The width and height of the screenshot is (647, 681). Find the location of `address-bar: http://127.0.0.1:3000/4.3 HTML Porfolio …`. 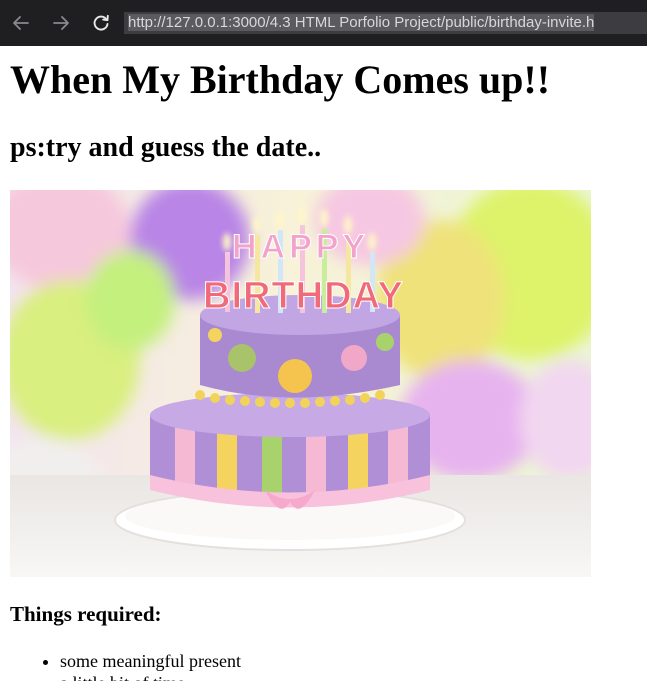

address-bar: http://127.0.0.1:3000/4.3 HTML Porfolio … is located at coordinates (385, 23).